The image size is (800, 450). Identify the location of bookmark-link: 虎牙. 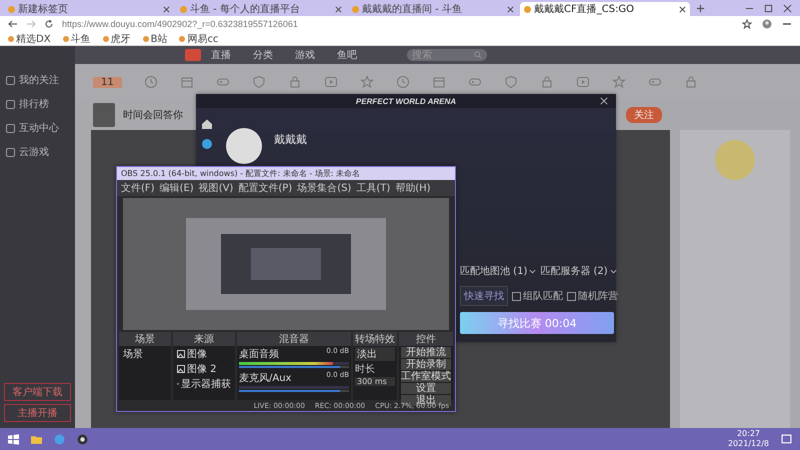
(116, 39).